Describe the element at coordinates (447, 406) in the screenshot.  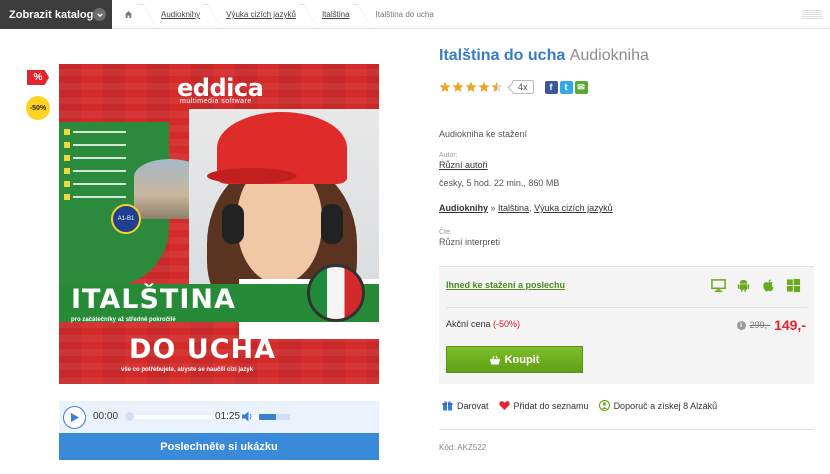
I see `gift-icon` at that location.